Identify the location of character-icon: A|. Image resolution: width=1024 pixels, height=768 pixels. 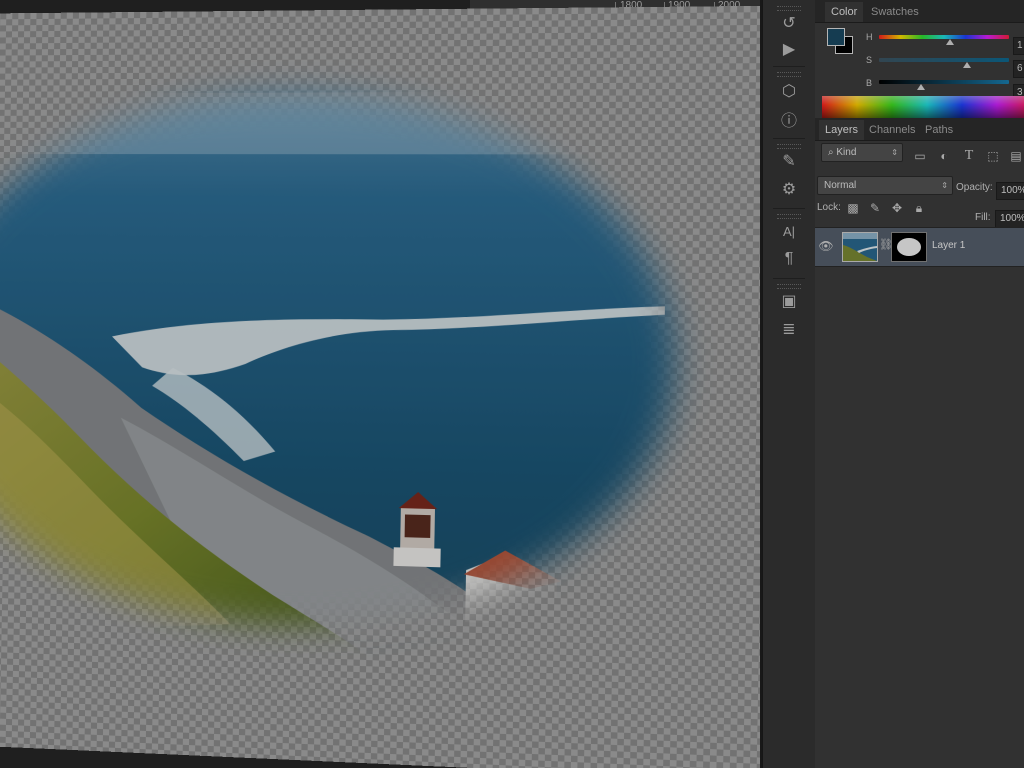
(789, 231).